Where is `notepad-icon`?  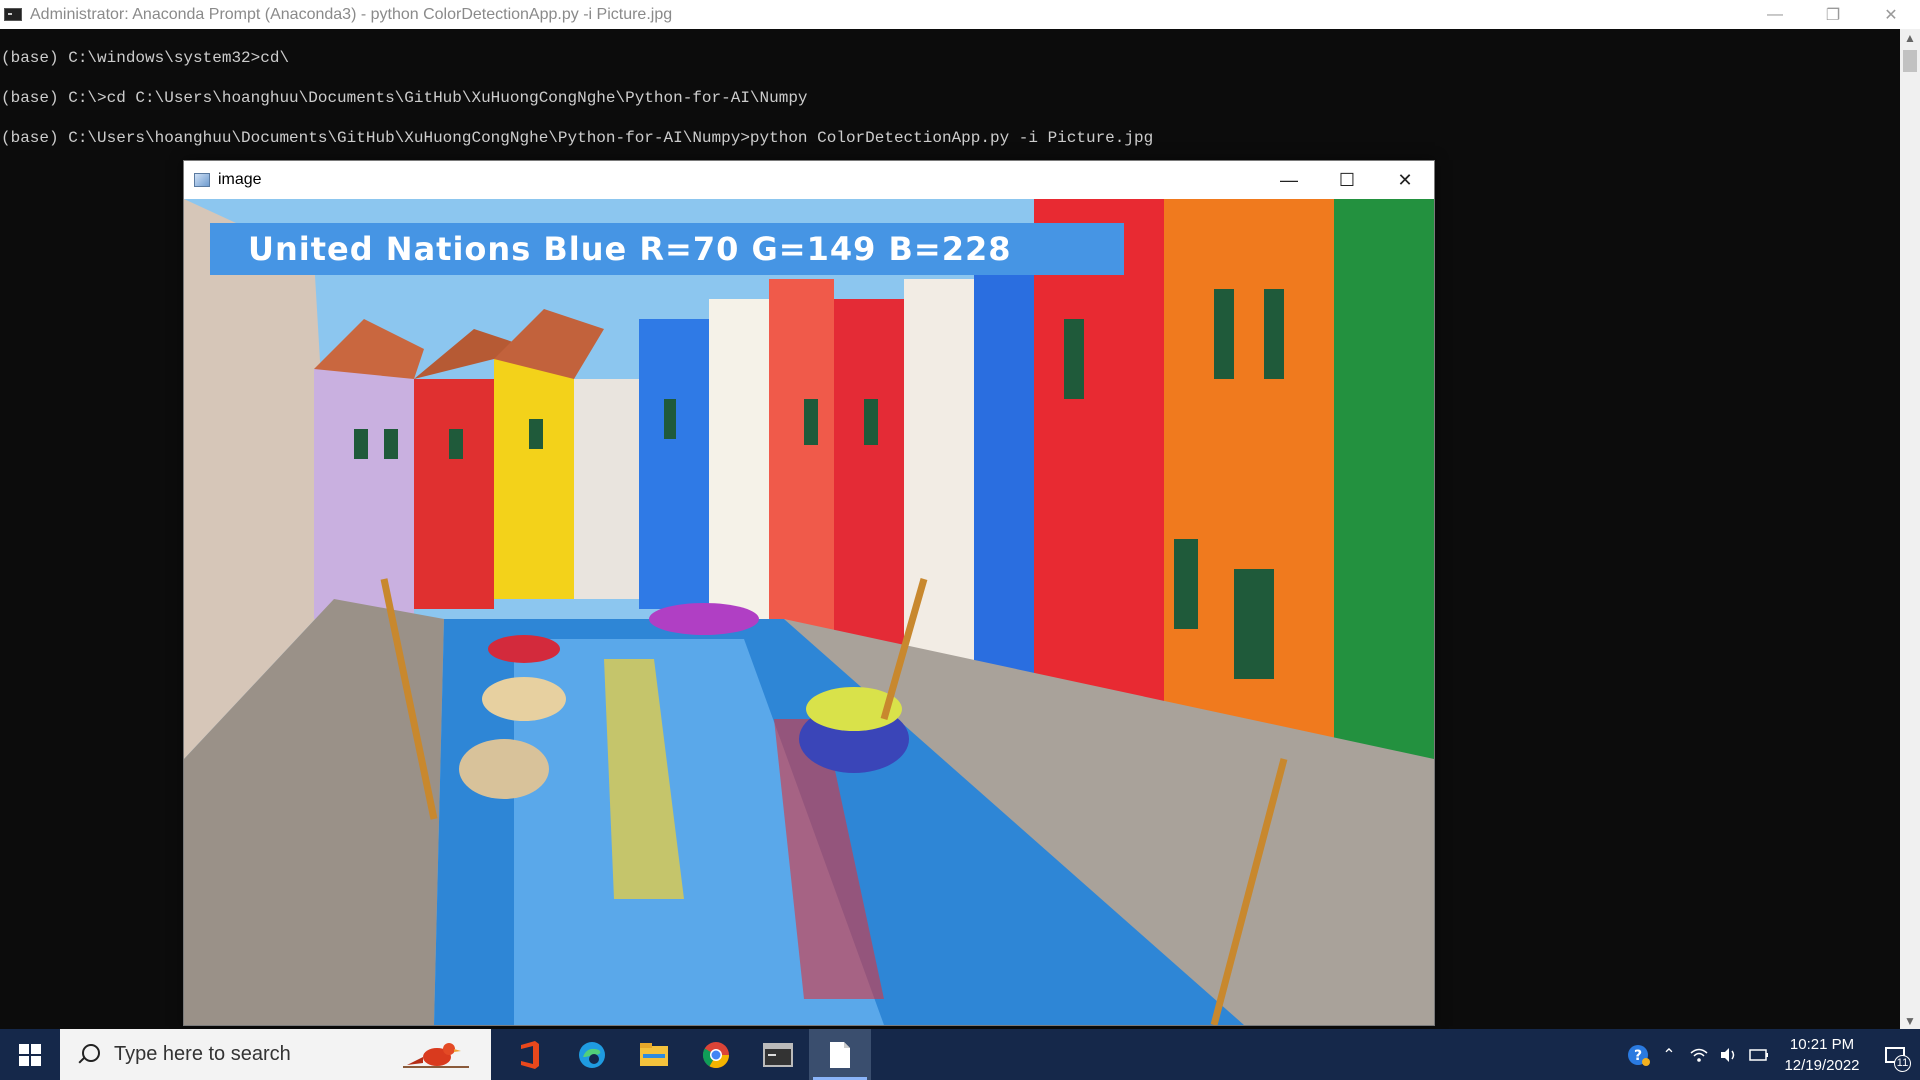
notepad-icon is located at coordinates (840, 1054).